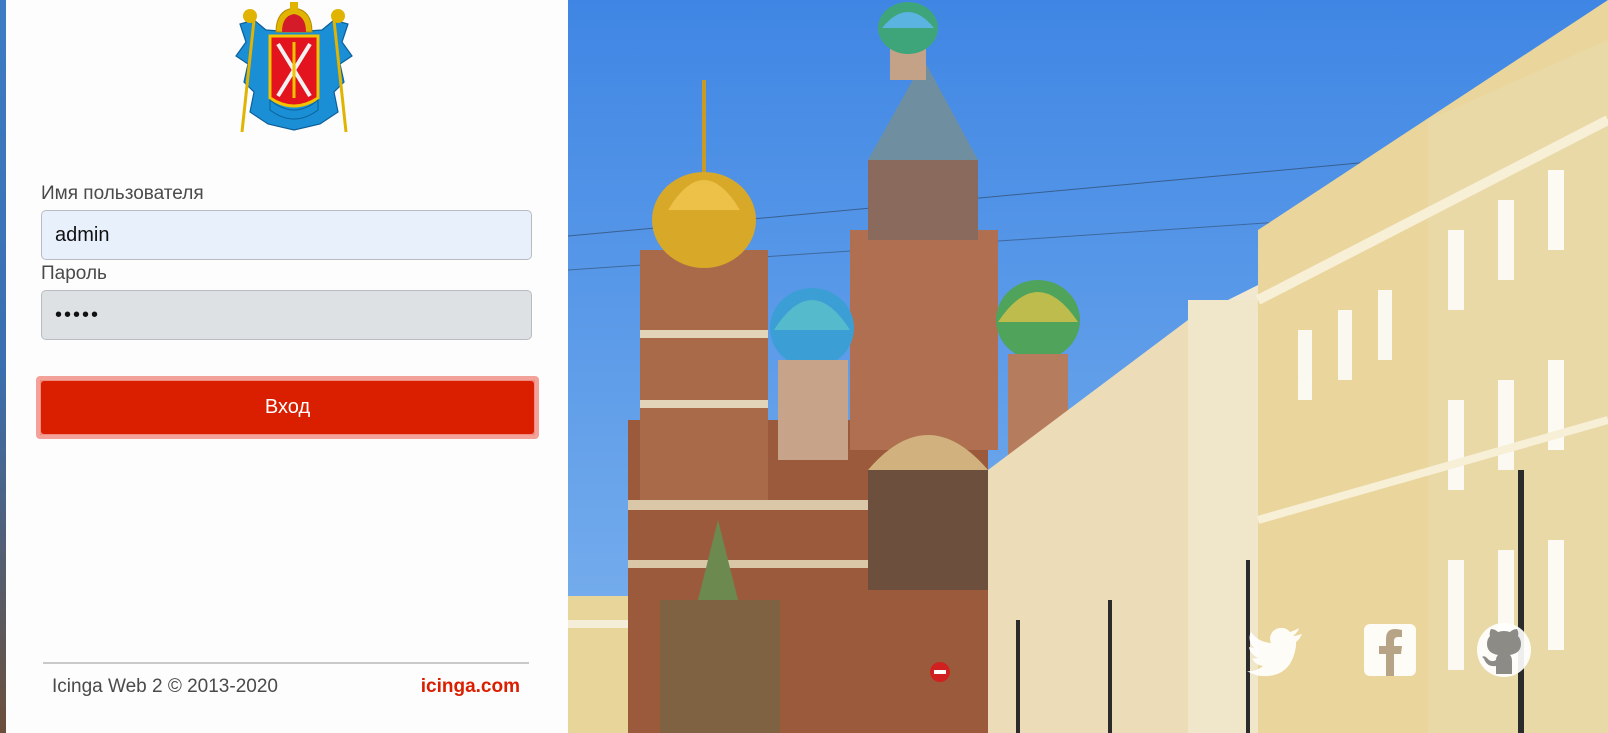  I want to click on password-label: Пароль, so click(74, 273).